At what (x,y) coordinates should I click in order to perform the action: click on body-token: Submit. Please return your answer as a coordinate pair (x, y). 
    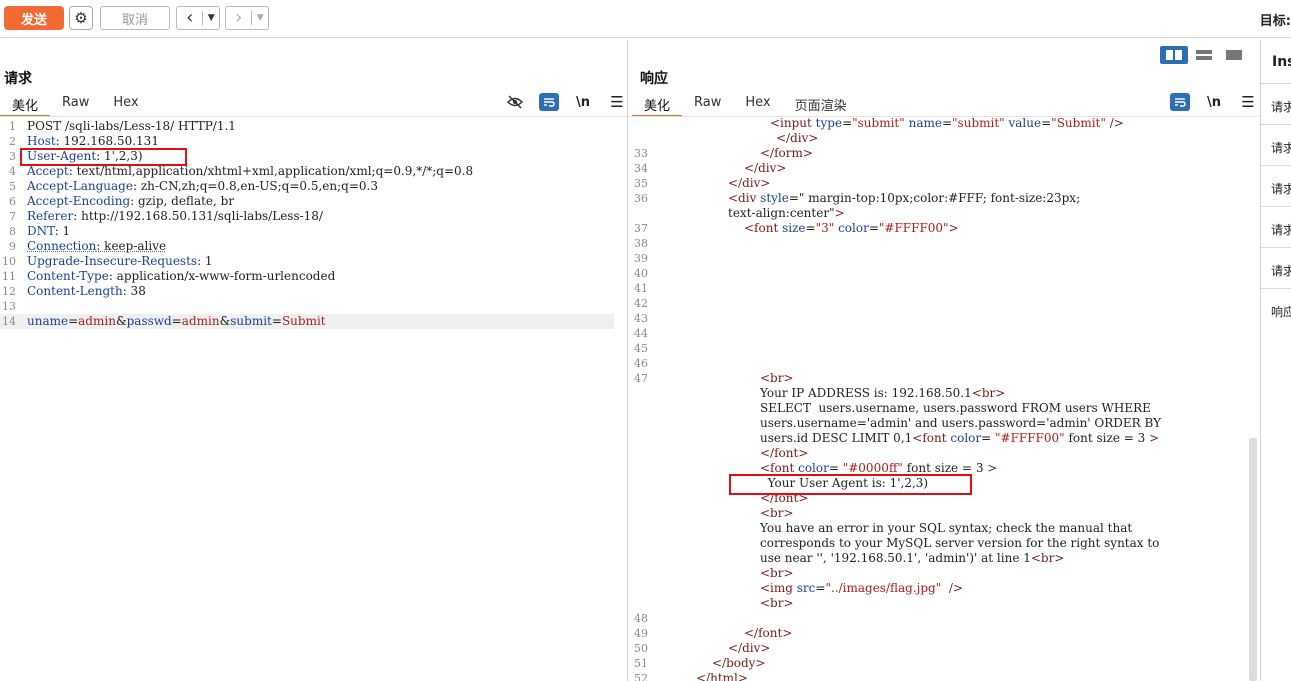
    Looking at the image, I should click on (304, 321).